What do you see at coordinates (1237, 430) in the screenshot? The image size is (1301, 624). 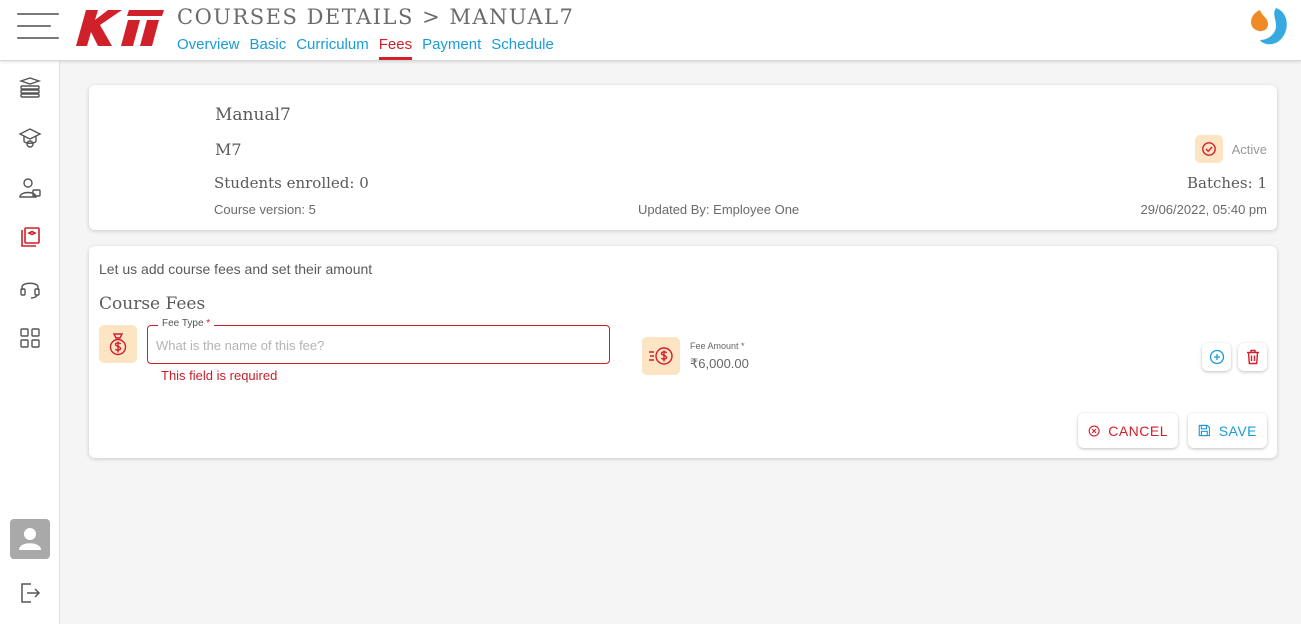 I see `save-label: SAVE` at bounding box center [1237, 430].